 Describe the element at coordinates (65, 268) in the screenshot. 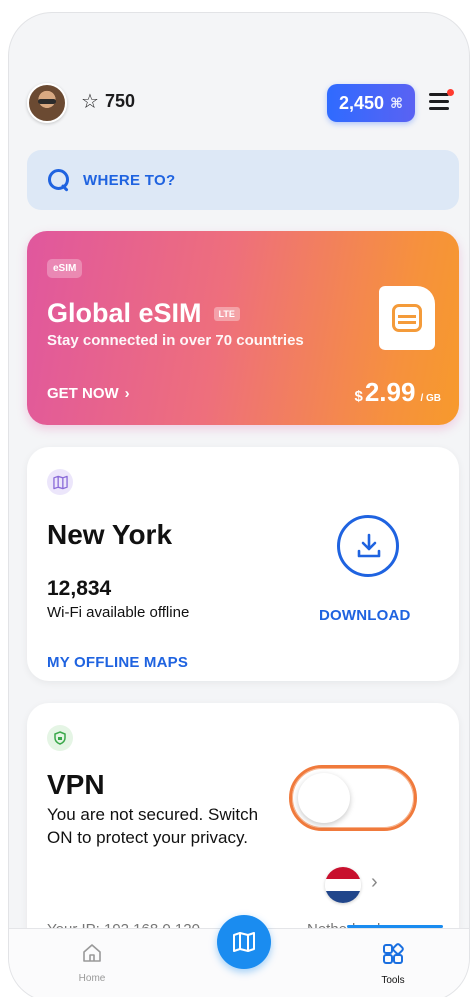

I see `esim-tag: eSIM` at that location.